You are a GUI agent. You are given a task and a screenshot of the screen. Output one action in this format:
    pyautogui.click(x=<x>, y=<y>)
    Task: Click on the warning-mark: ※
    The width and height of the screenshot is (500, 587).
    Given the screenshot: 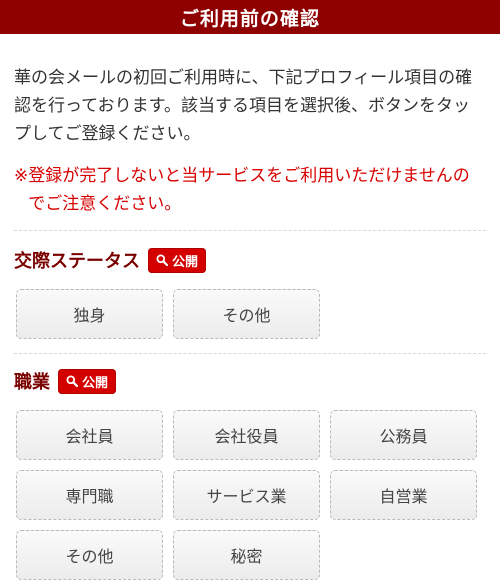 What is the action you would take?
    pyautogui.click(x=21, y=176)
    